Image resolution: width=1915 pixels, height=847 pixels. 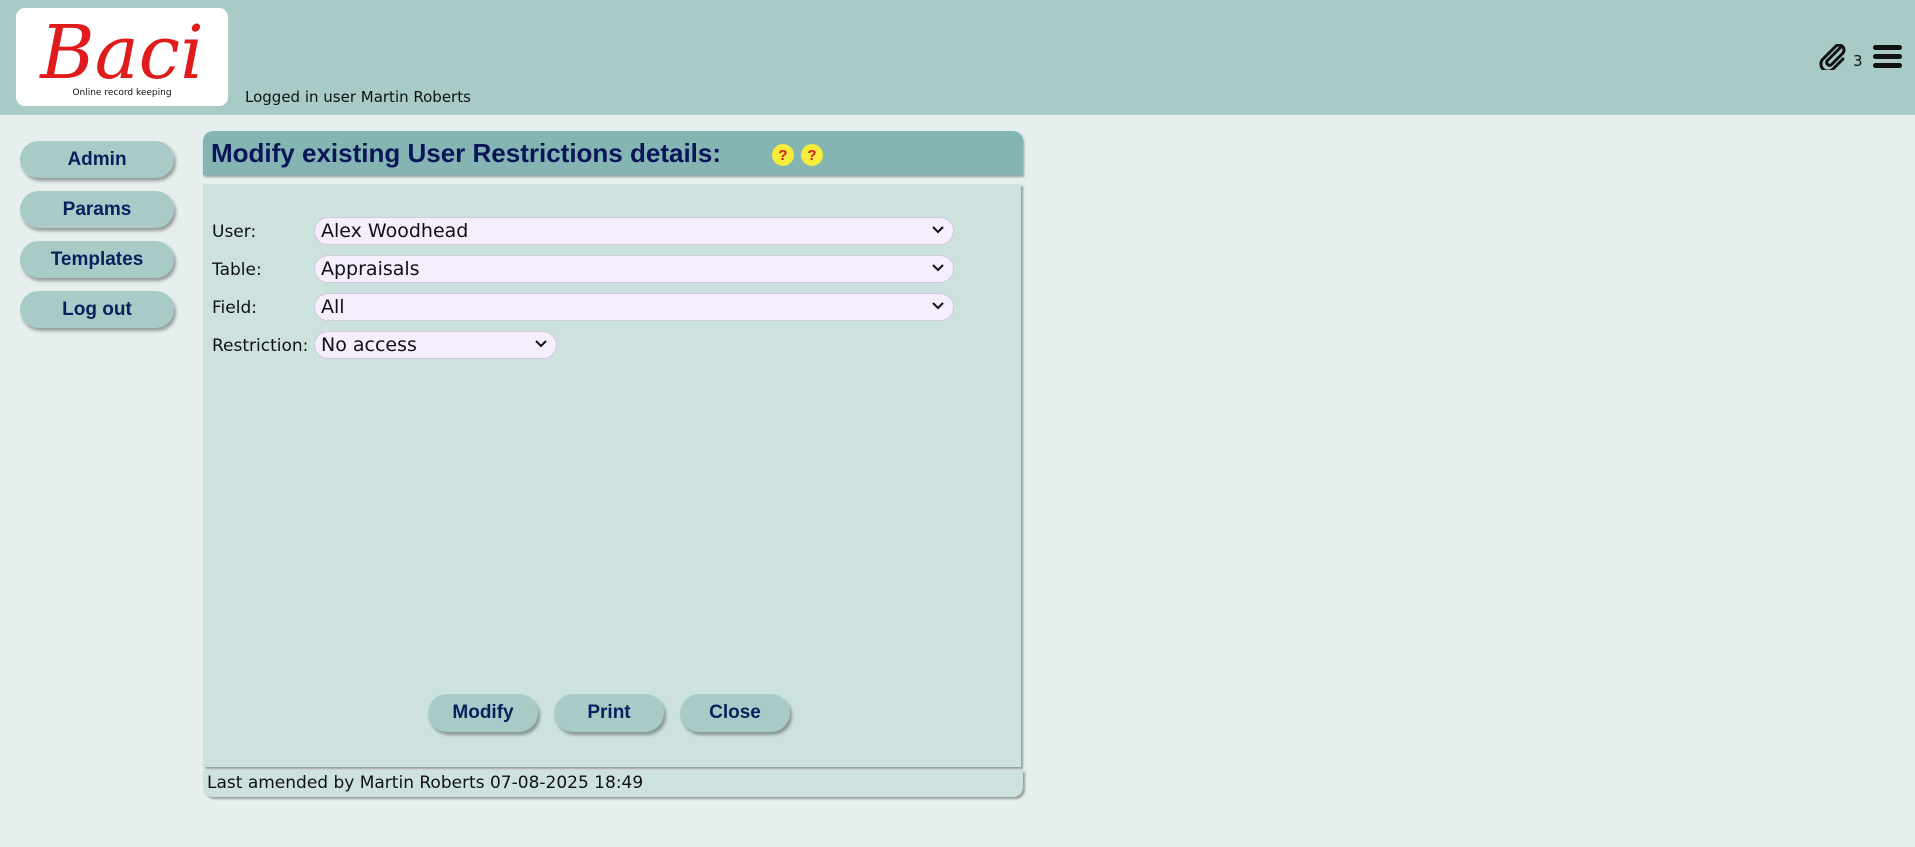 What do you see at coordinates (609, 713) in the screenshot?
I see `print-button: Print` at bounding box center [609, 713].